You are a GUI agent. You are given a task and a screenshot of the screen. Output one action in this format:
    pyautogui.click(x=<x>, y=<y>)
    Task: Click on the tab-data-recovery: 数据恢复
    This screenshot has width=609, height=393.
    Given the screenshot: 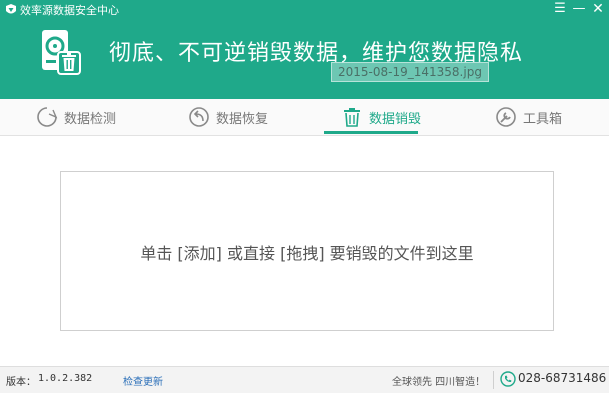 What is the action you would take?
    pyautogui.click(x=228, y=117)
    